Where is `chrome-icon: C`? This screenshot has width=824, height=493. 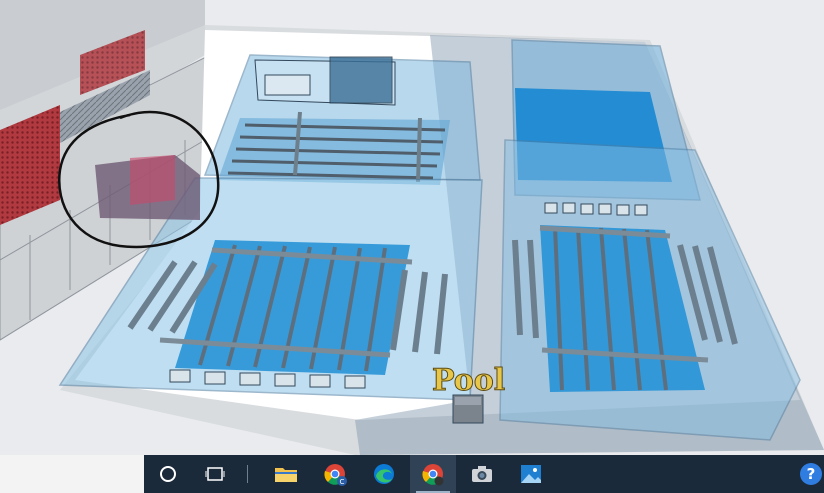 chrome-icon: C is located at coordinates (335, 475).